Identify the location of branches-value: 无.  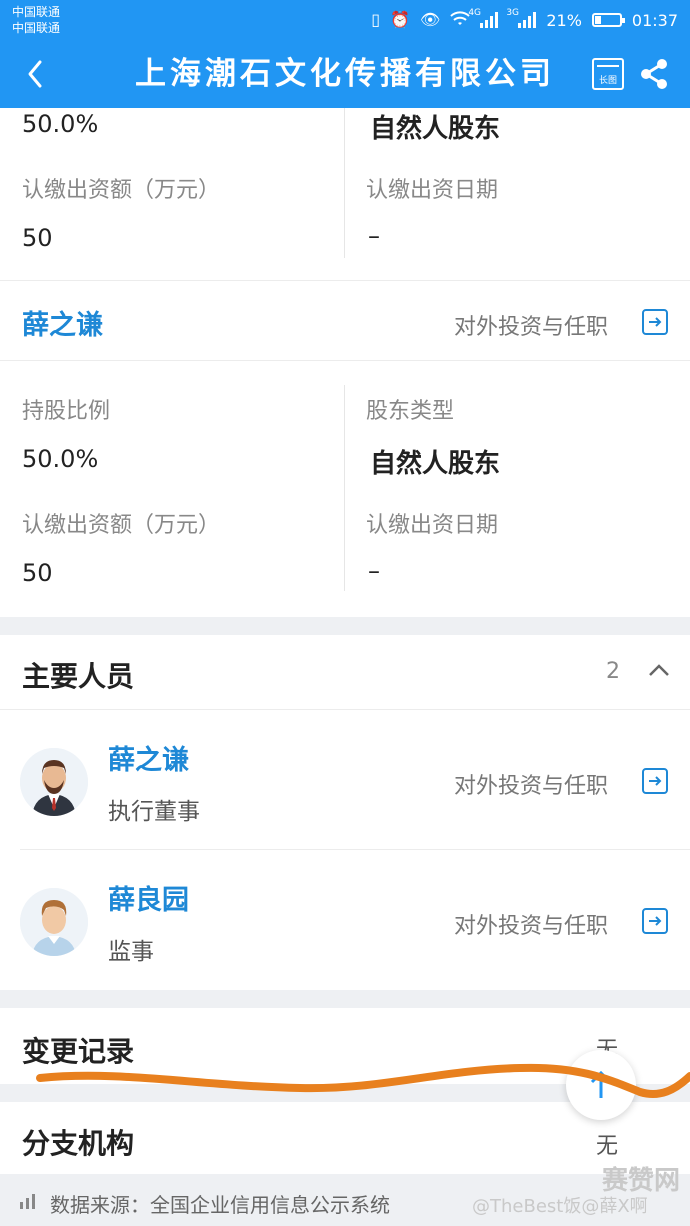
(607, 1146).